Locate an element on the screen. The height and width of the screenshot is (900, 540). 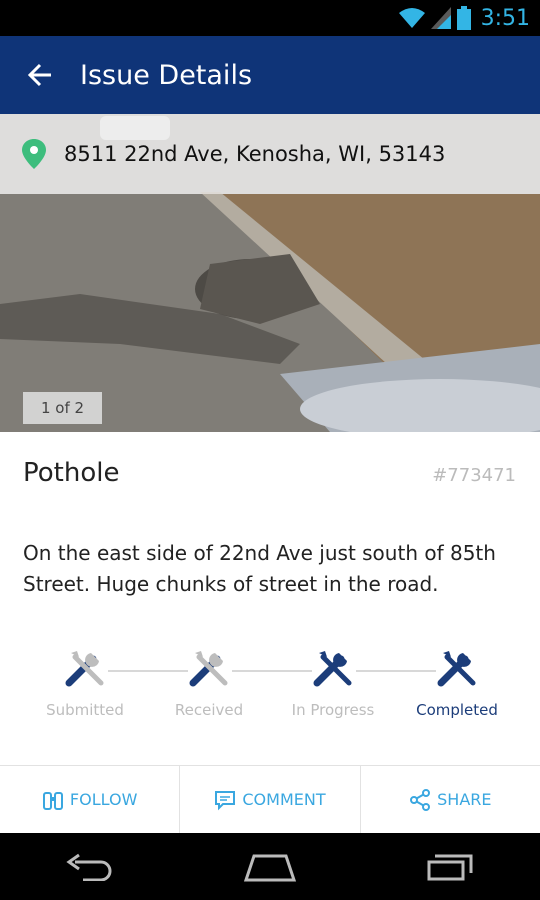
page-title: Issue Details is located at coordinates (166, 75).